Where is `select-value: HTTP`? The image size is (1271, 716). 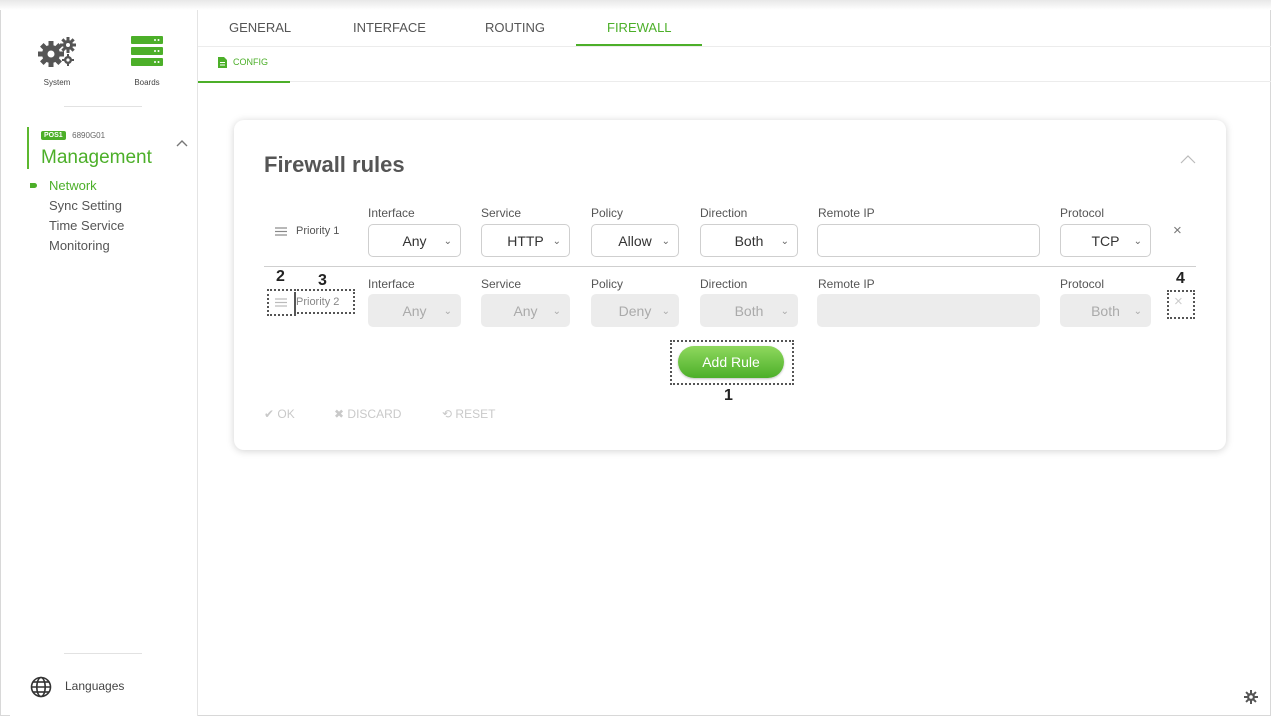
select-value: HTTP is located at coordinates (525, 241).